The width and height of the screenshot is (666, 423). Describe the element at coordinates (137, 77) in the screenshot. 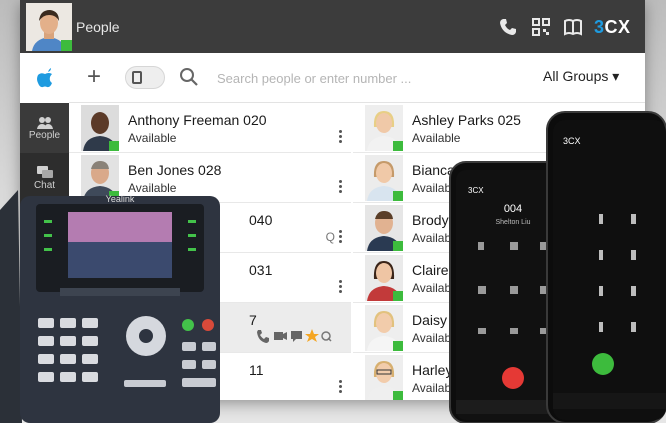

I see `contact-card-icon` at that location.